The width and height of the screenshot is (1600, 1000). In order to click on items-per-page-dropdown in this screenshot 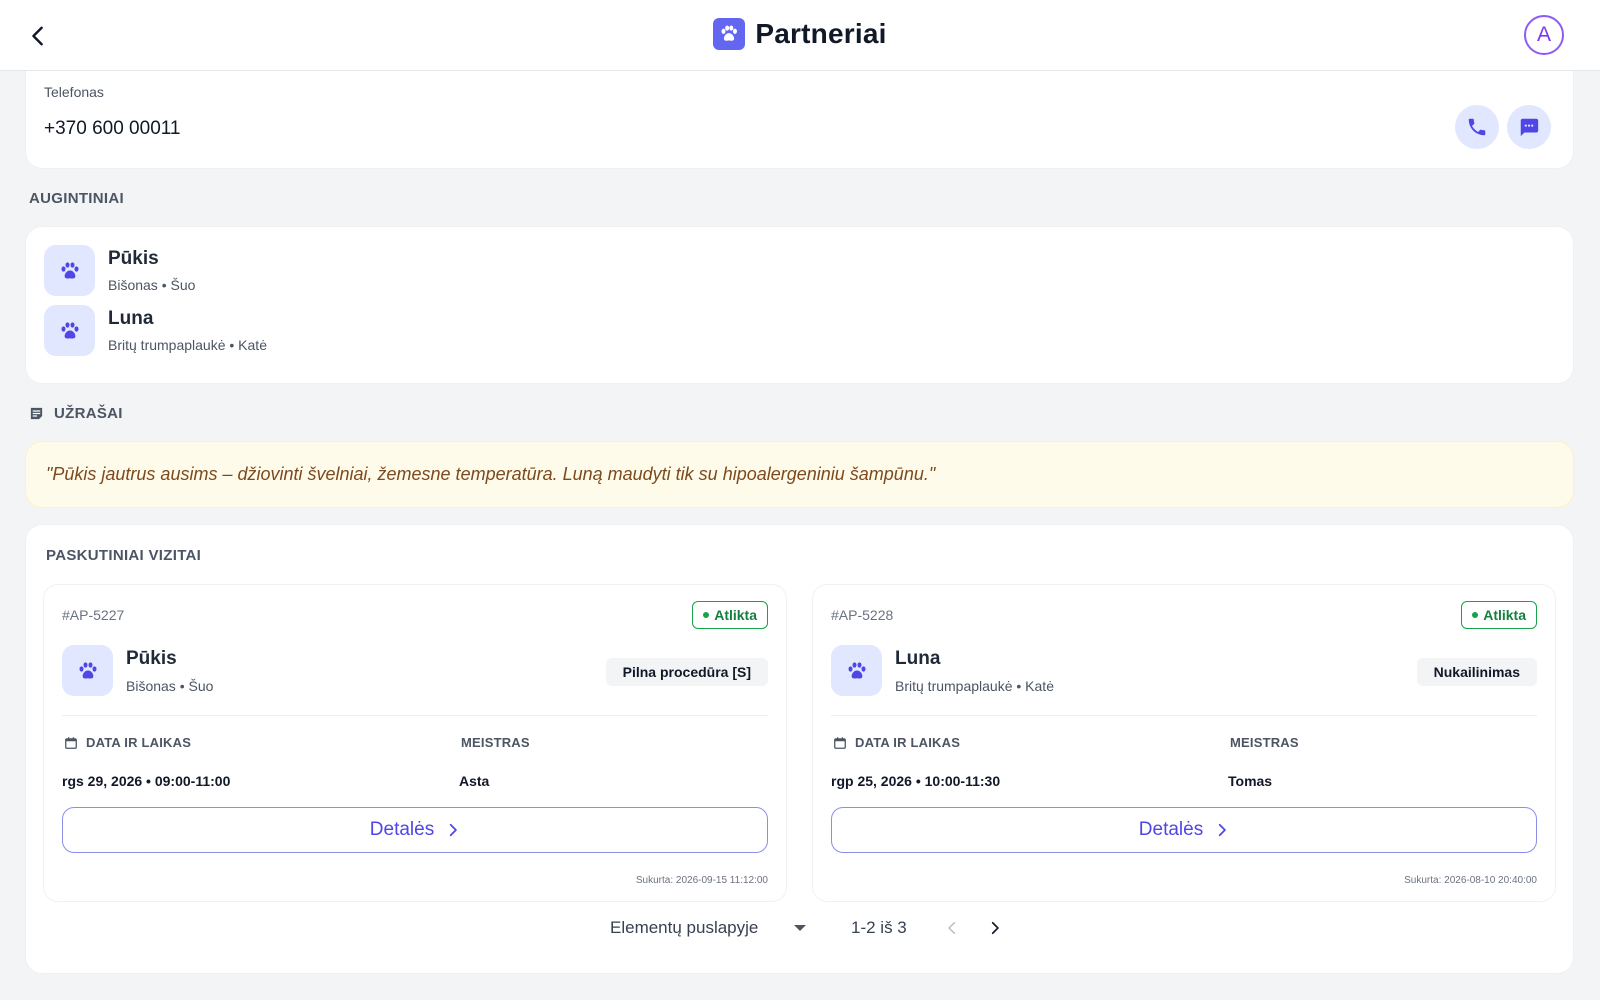, I will do `click(800, 928)`.